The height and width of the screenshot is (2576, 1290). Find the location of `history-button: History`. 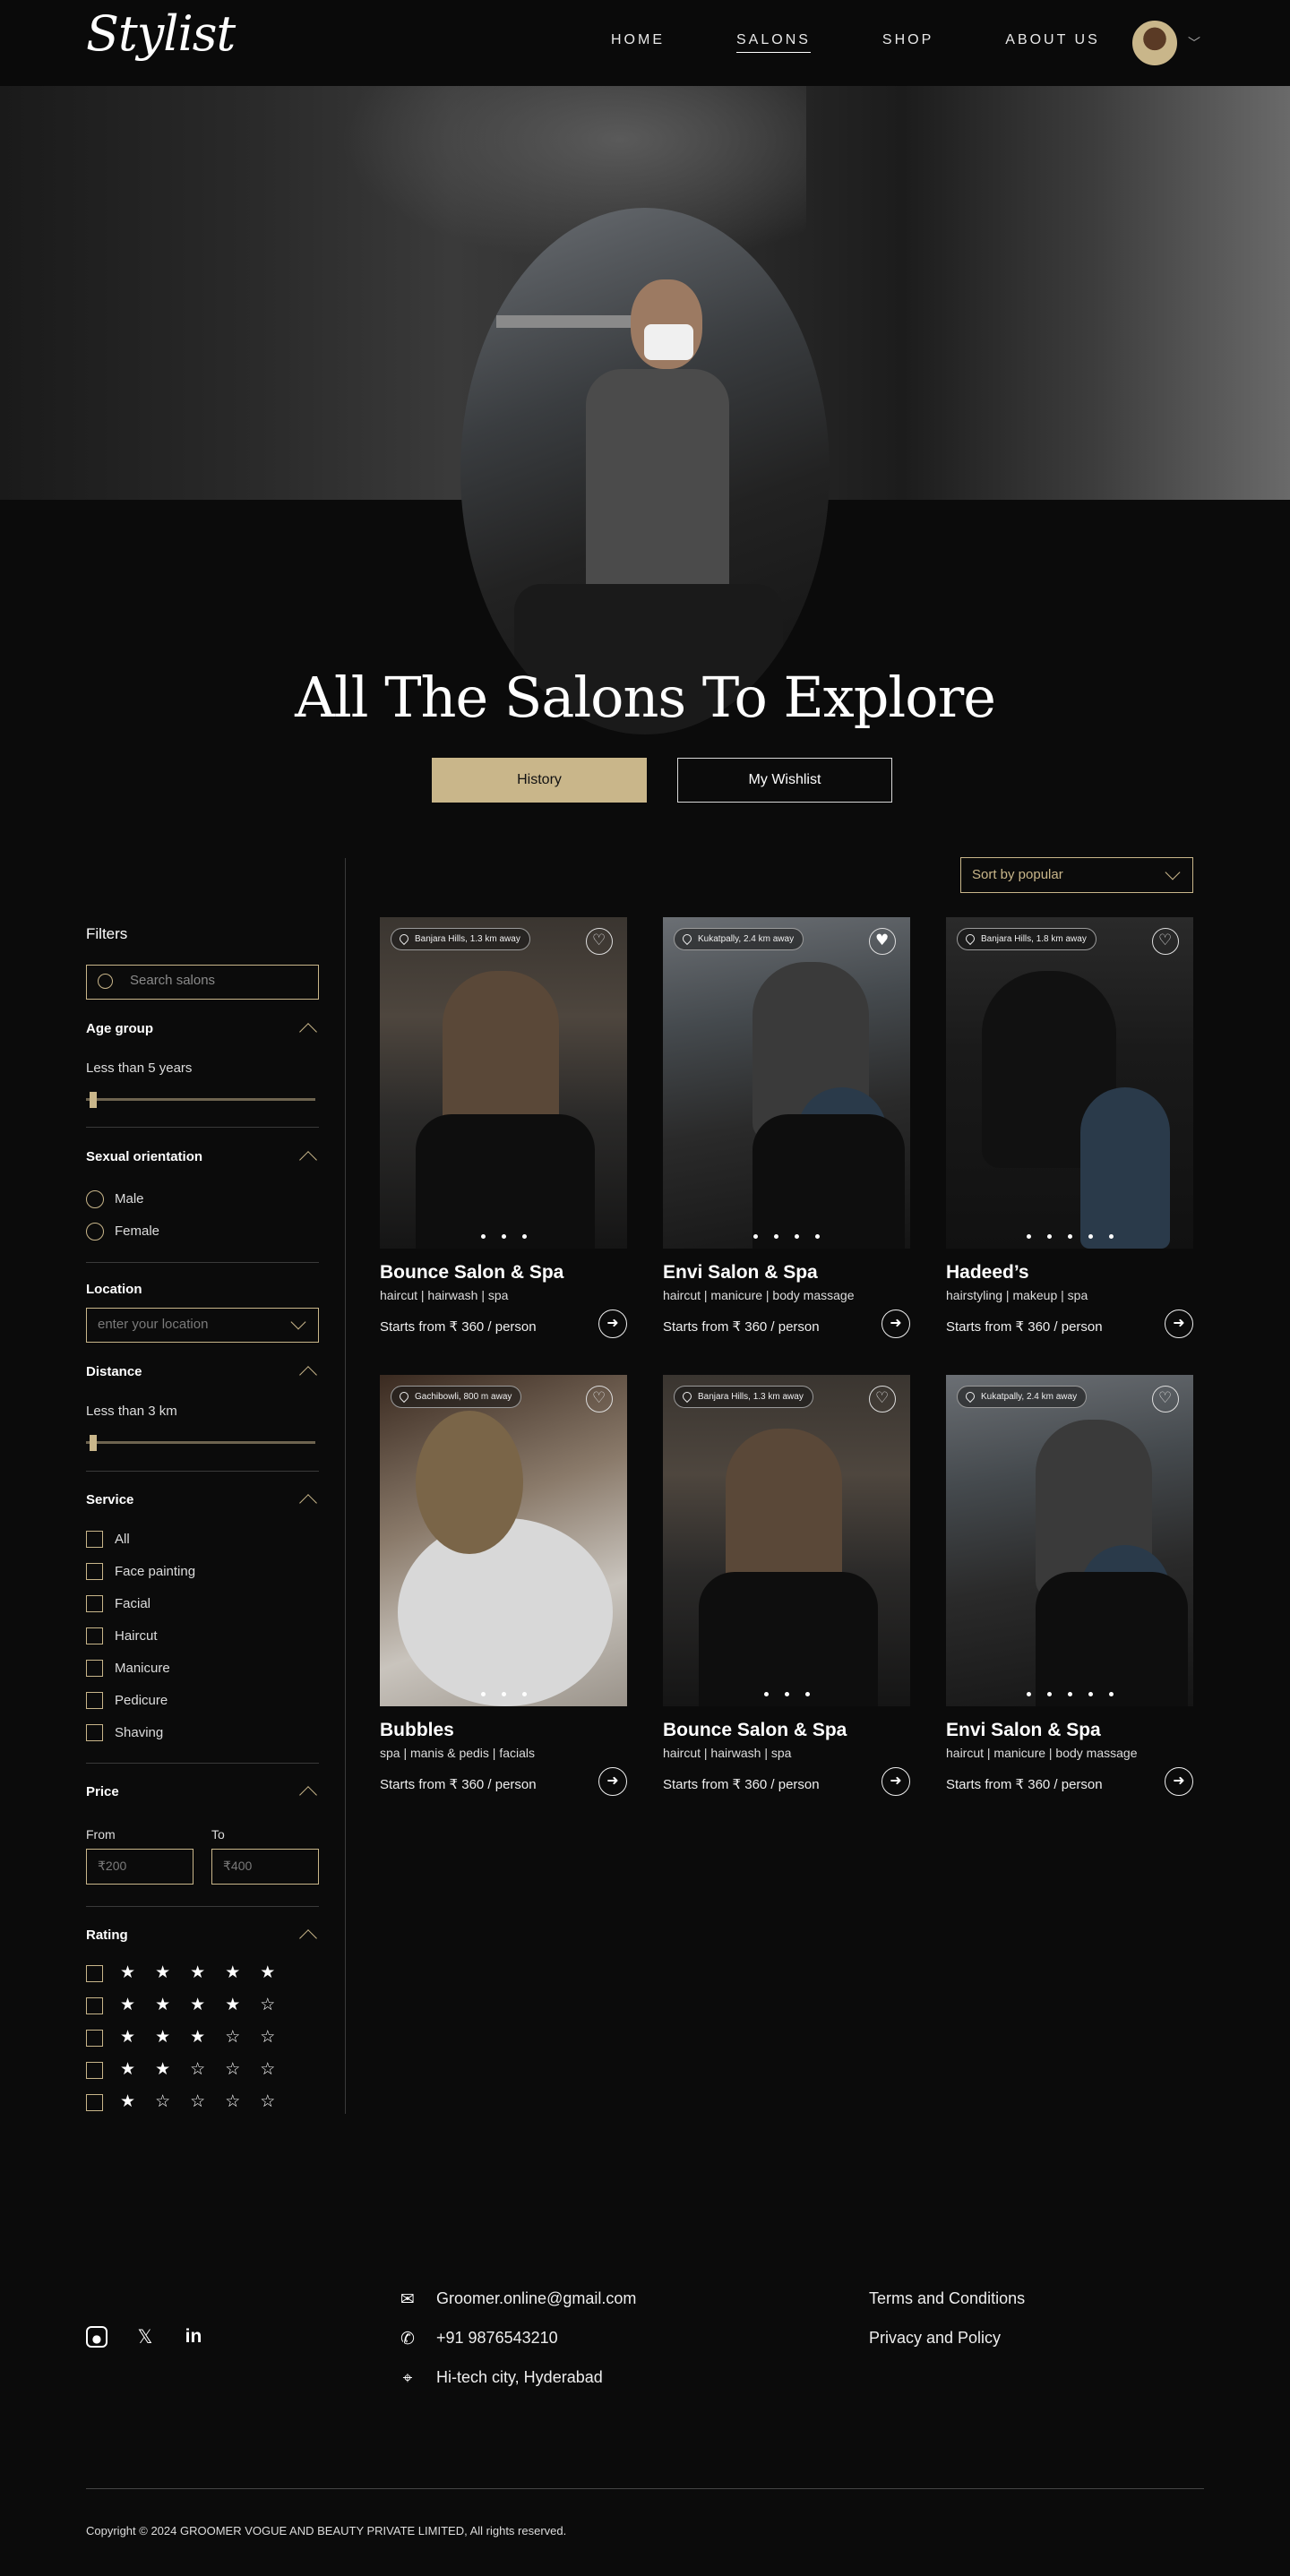

history-button: History is located at coordinates (539, 780).